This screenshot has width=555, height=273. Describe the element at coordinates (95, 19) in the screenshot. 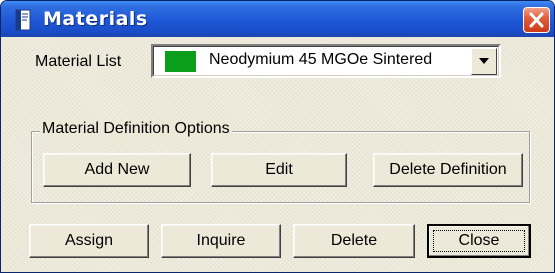

I see `window-title: Materials` at that location.